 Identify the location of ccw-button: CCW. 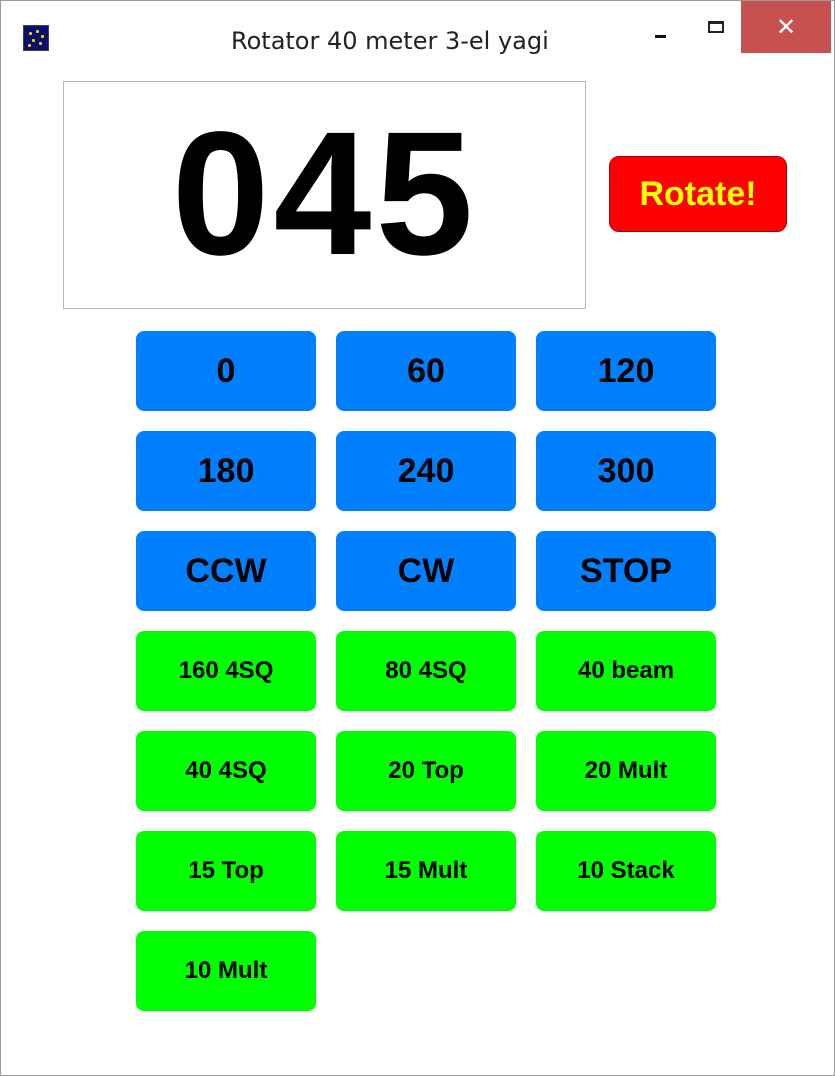
(226, 571).